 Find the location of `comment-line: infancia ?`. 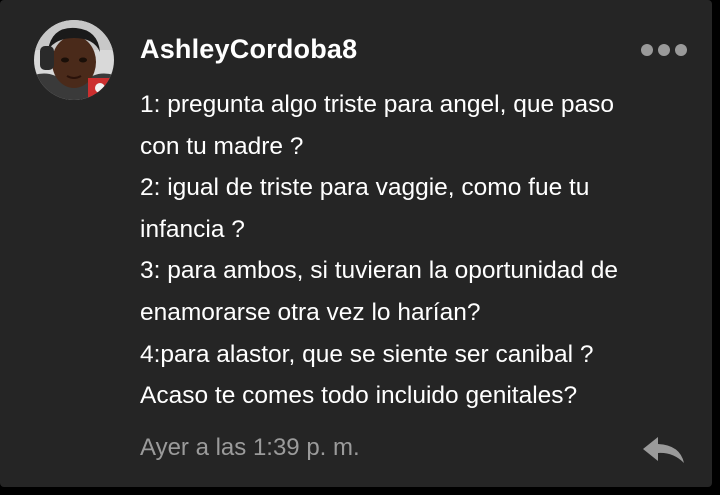

comment-line: infancia ? is located at coordinates (192, 229).